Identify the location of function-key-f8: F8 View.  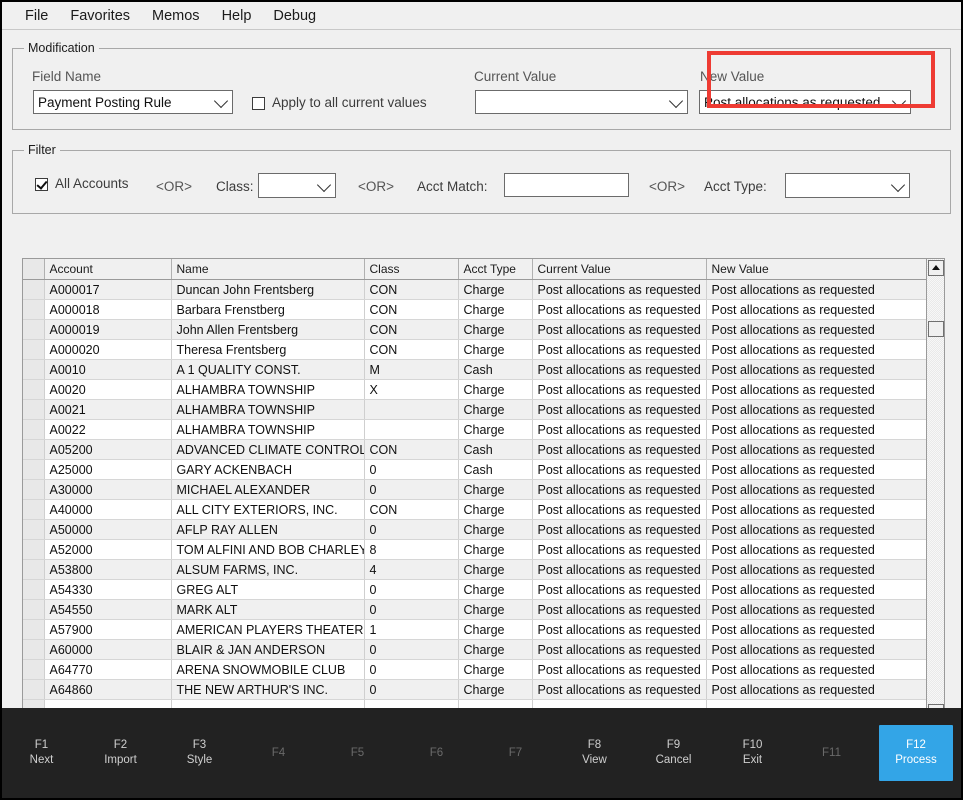
(594, 753).